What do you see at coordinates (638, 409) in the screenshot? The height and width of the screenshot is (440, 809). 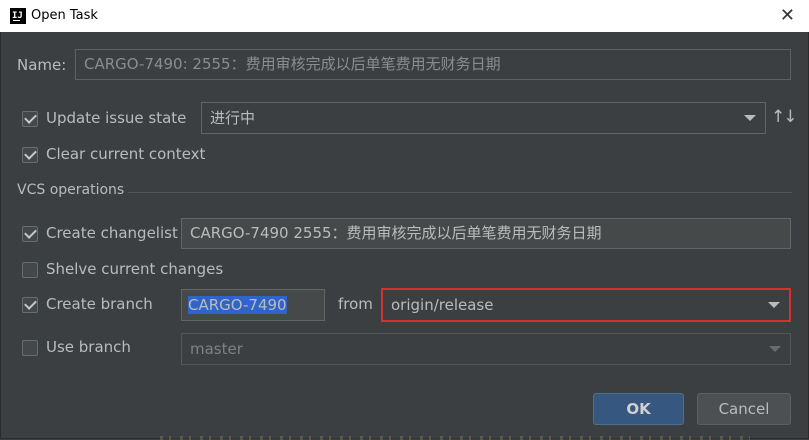 I see `ok-button: OK` at bounding box center [638, 409].